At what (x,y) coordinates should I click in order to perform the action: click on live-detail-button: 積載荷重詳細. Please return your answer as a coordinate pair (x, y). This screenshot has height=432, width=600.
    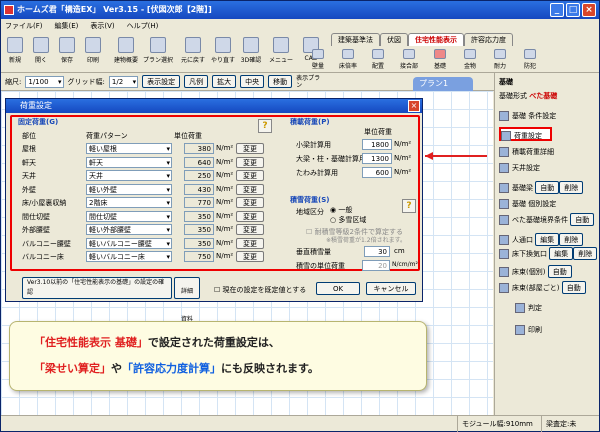
    Looking at the image, I should click on (526, 152).